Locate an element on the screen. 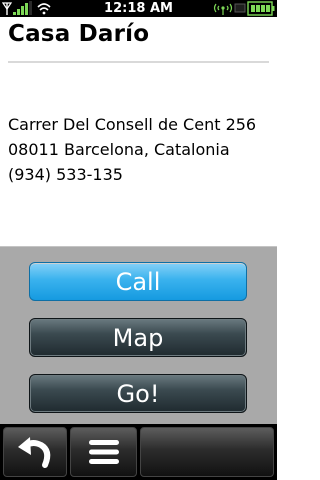  menu-button is located at coordinates (103, 452).